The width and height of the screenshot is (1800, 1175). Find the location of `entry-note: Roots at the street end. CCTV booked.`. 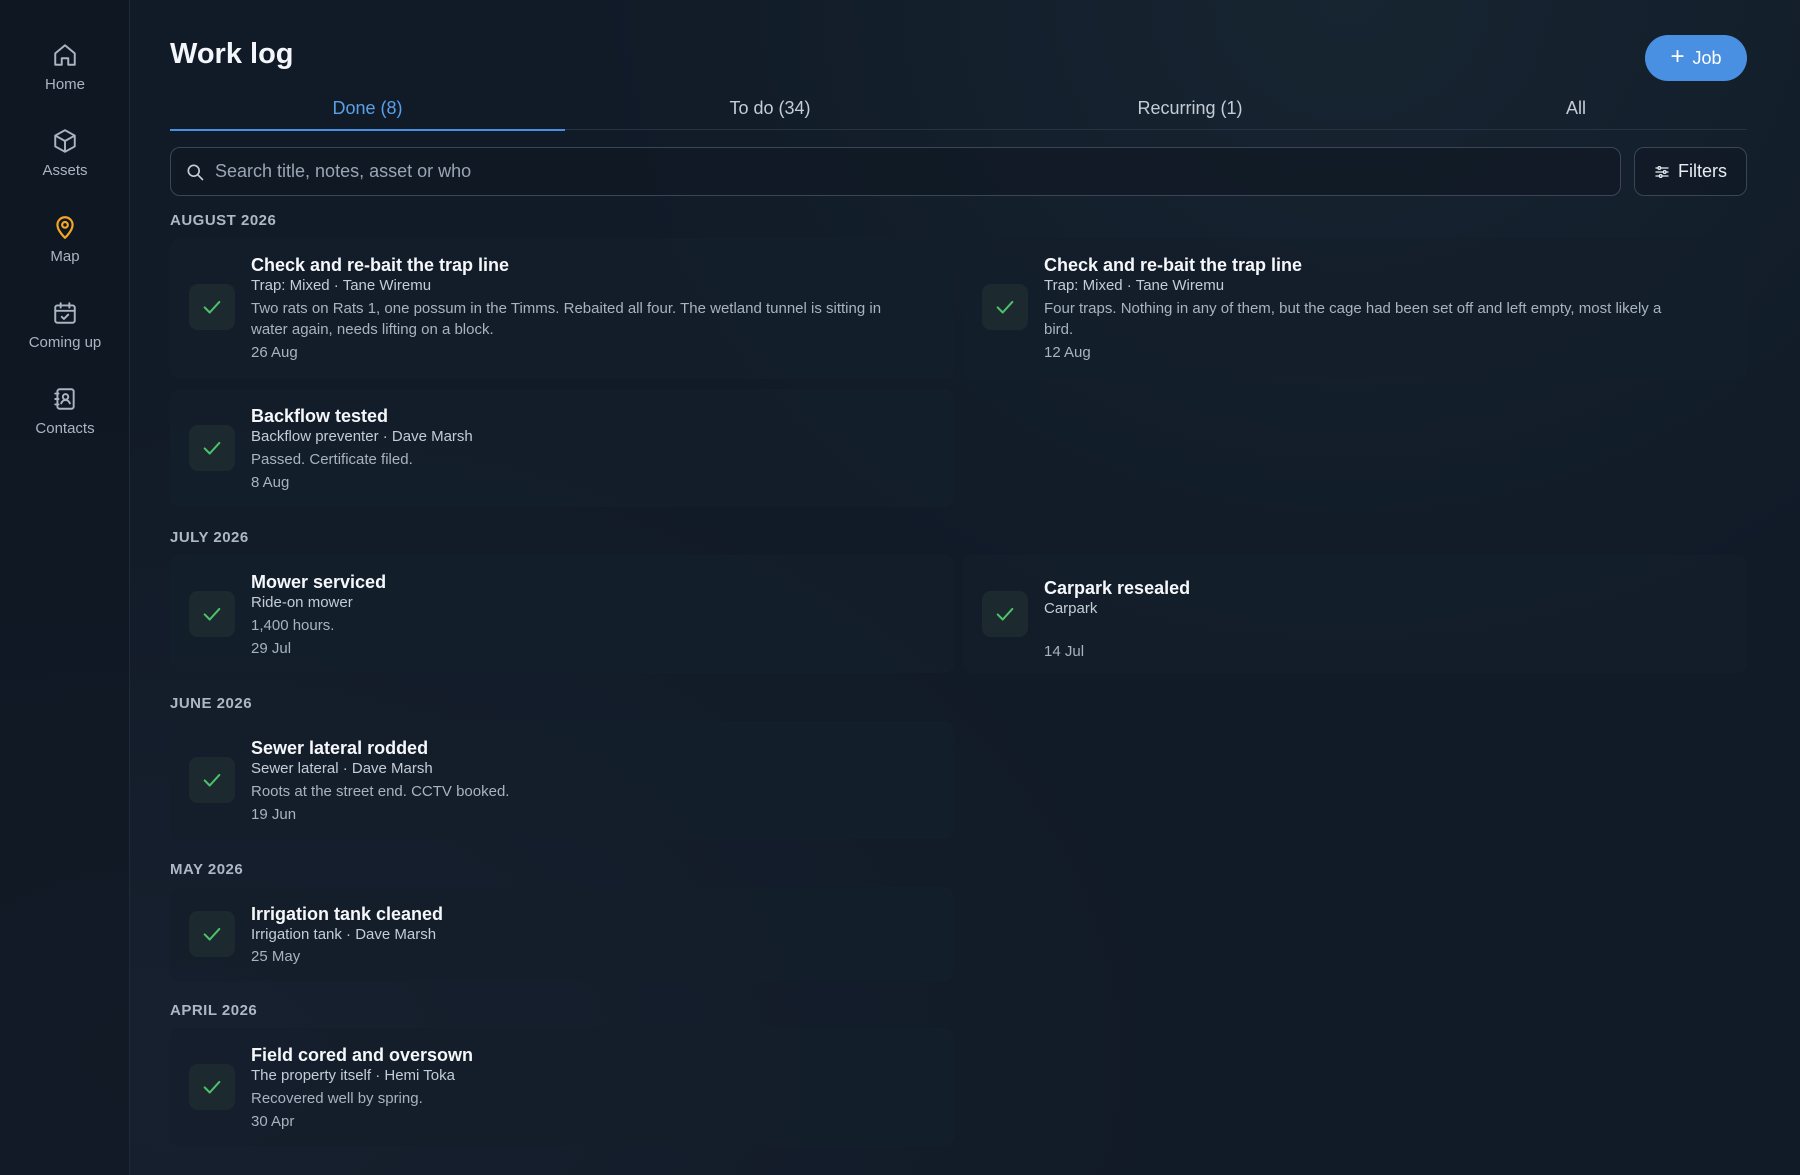

entry-note: Roots at the street end. CCTV booked. is located at coordinates (380, 791).